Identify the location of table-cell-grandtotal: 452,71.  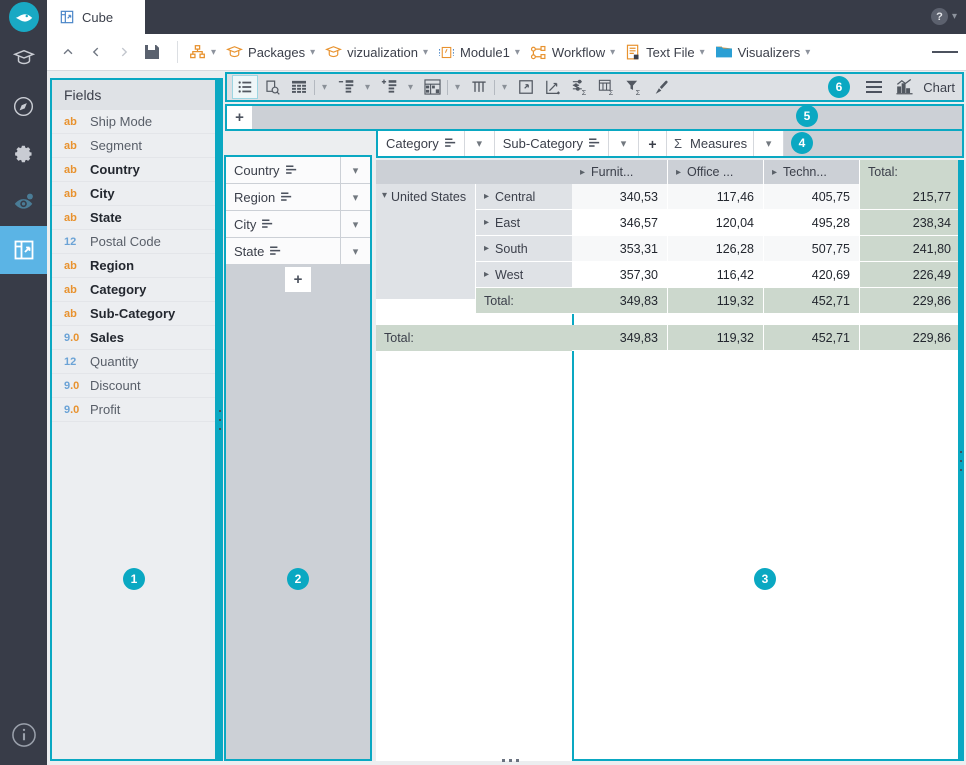
(812, 338).